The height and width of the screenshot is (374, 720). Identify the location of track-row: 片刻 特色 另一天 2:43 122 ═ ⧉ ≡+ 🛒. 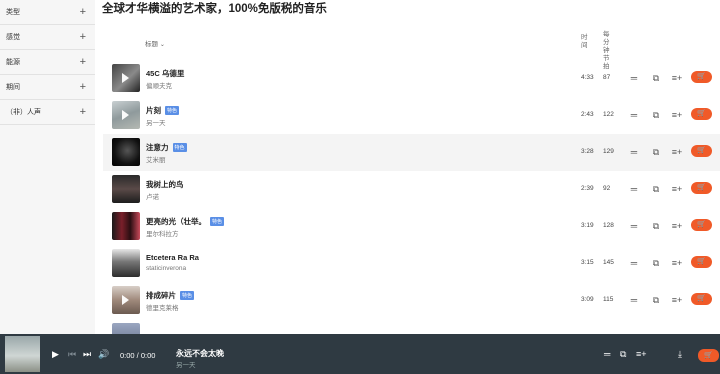
(411, 115).